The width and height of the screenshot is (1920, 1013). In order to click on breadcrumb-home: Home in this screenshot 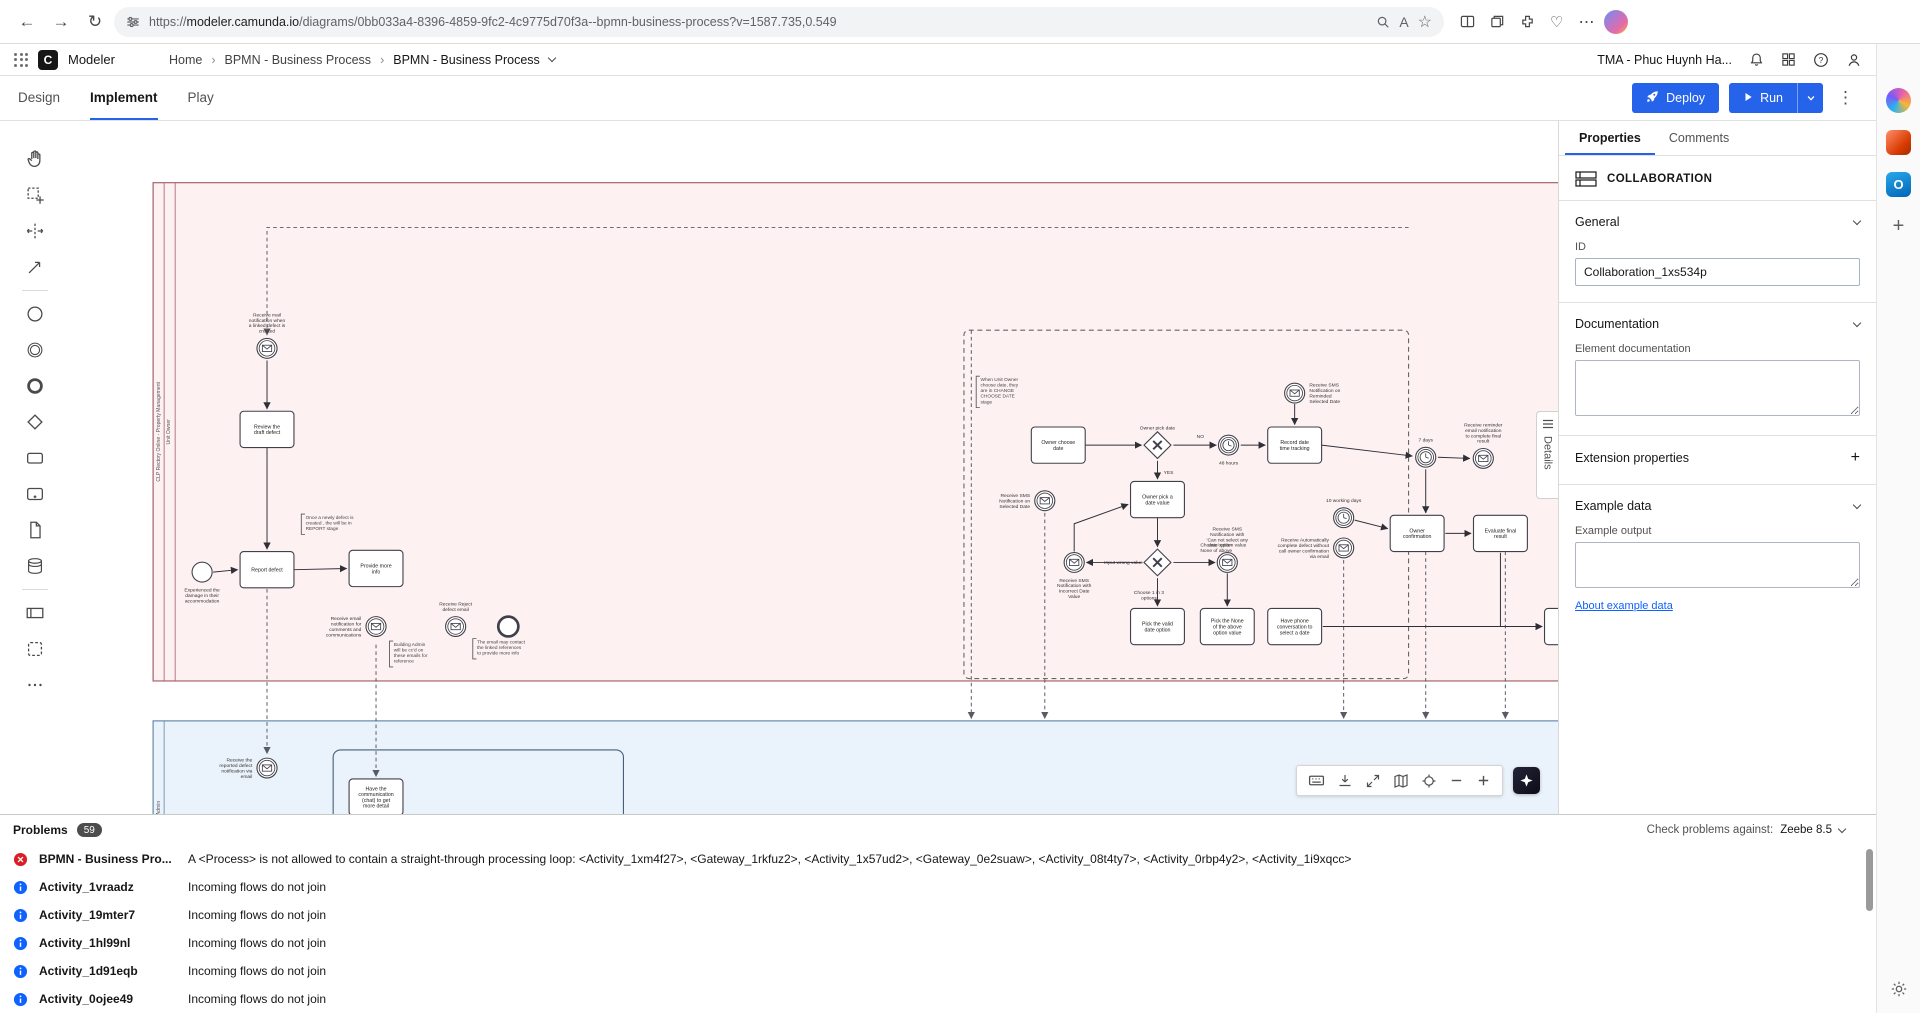, I will do `click(185, 60)`.